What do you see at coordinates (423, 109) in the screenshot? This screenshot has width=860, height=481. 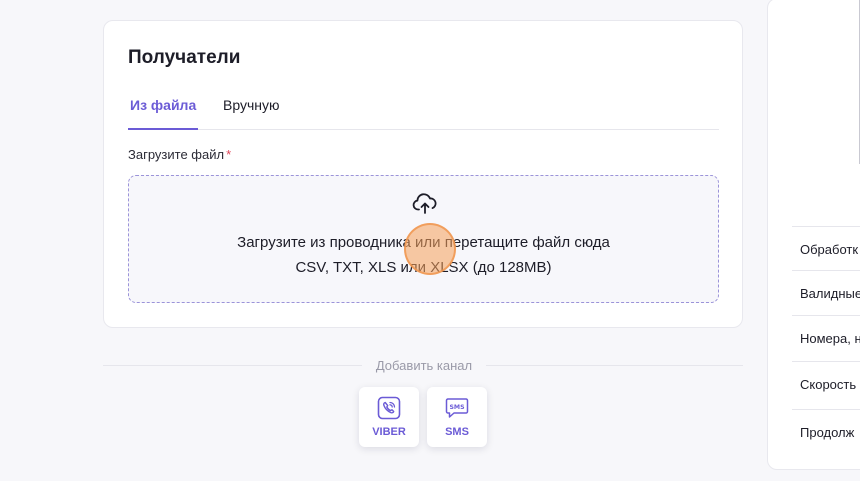 I see `recipients-tabs: Из файла Вручную` at bounding box center [423, 109].